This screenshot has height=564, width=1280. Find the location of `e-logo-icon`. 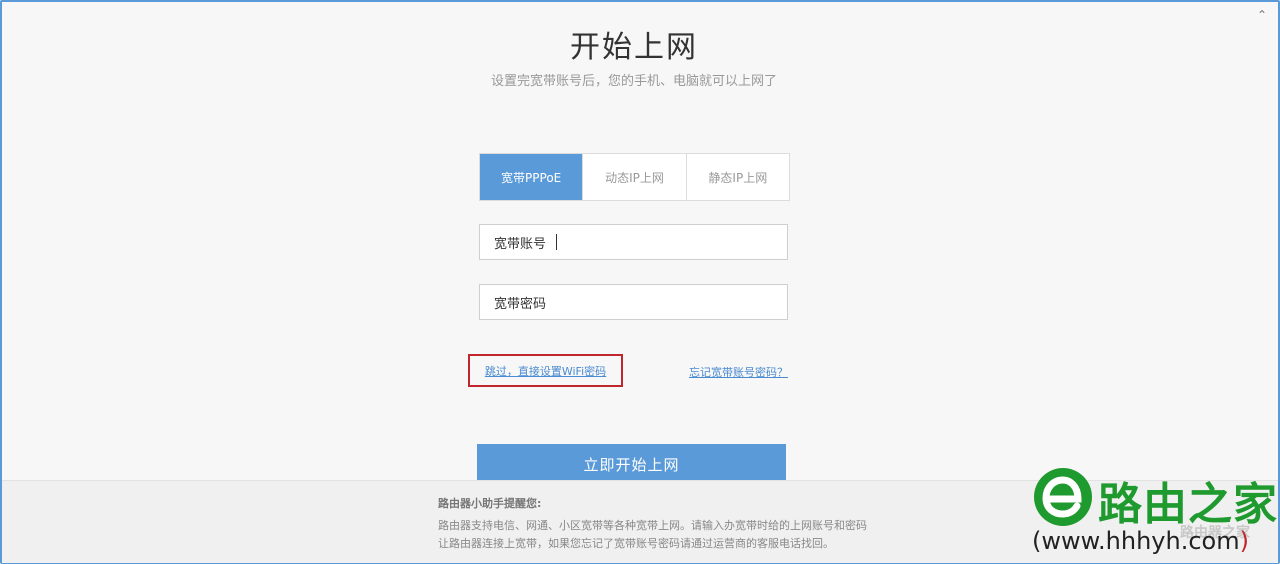

e-logo-icon is located at coordinates (1063, 497).